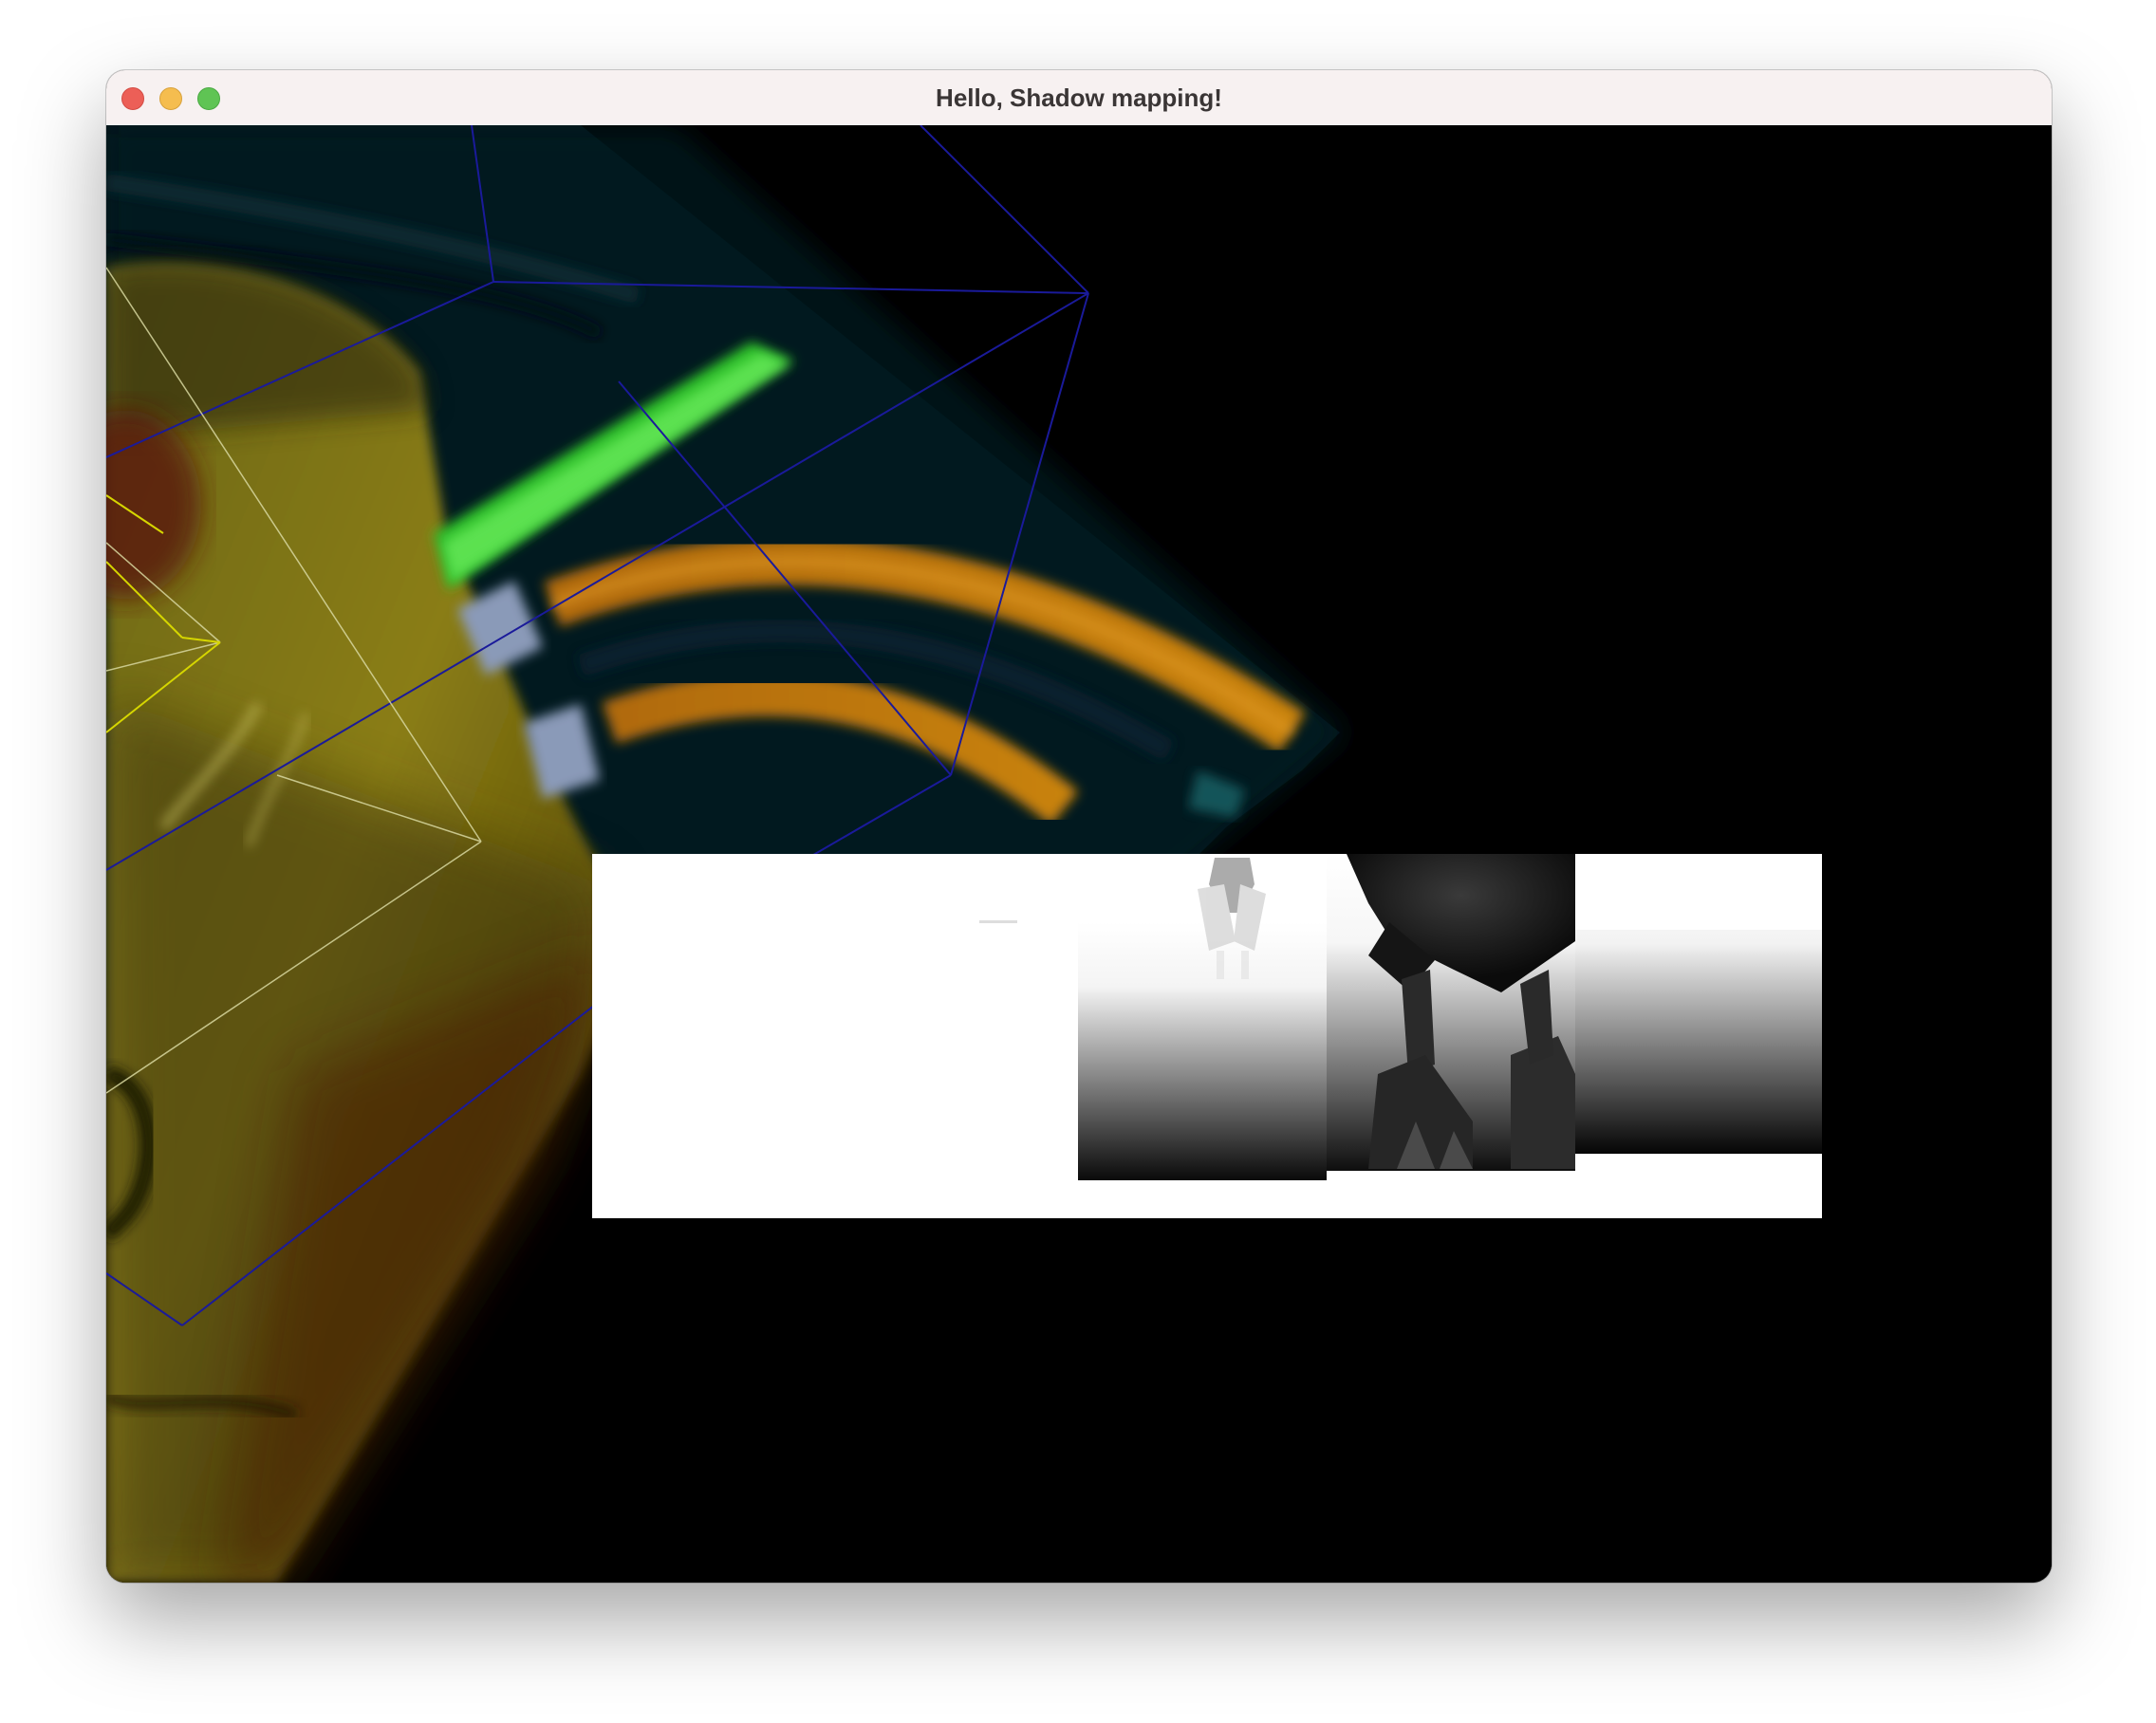 This screenshot has height=1723, width=2156. I want to click on window-title: Hello, Shadow mapping!, so click(1079, 97).